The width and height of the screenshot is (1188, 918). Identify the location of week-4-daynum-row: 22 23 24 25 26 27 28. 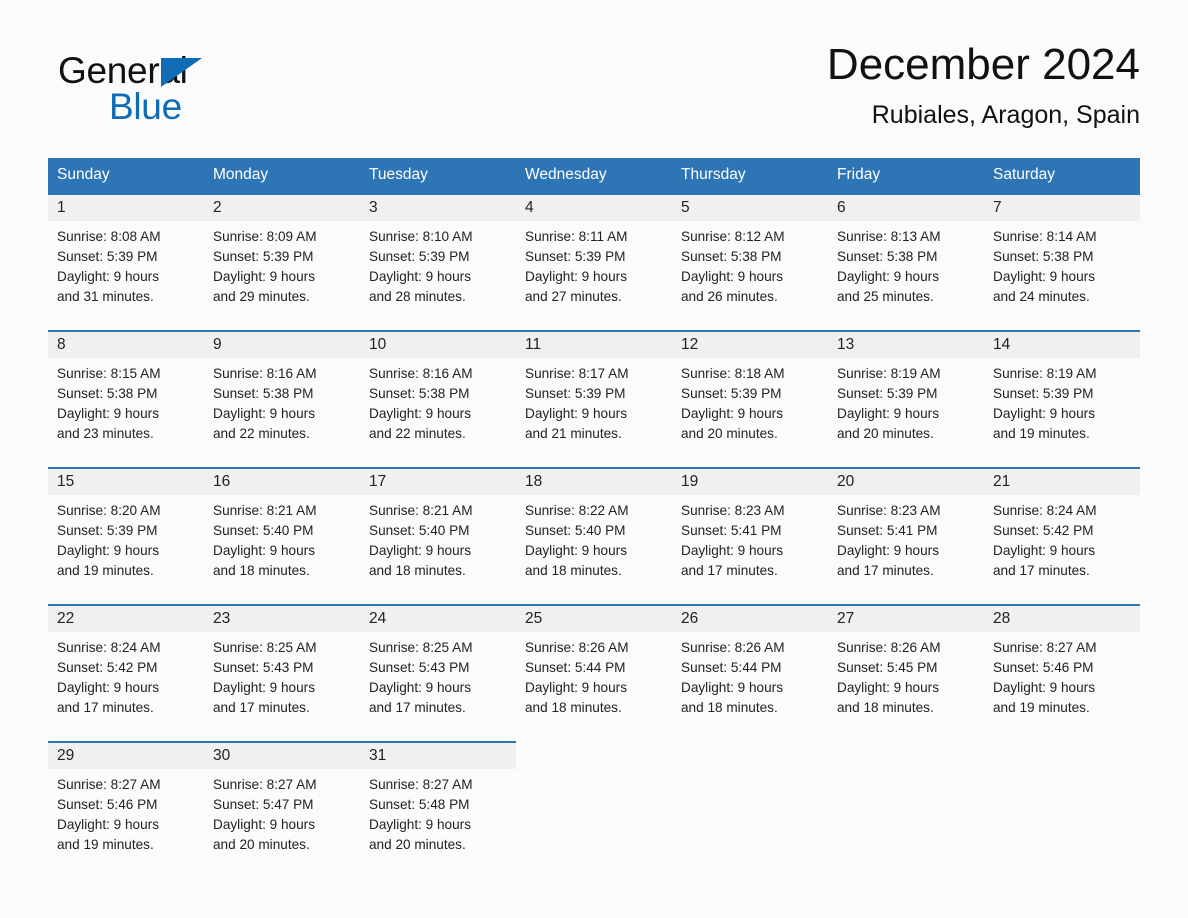
(594, 618).